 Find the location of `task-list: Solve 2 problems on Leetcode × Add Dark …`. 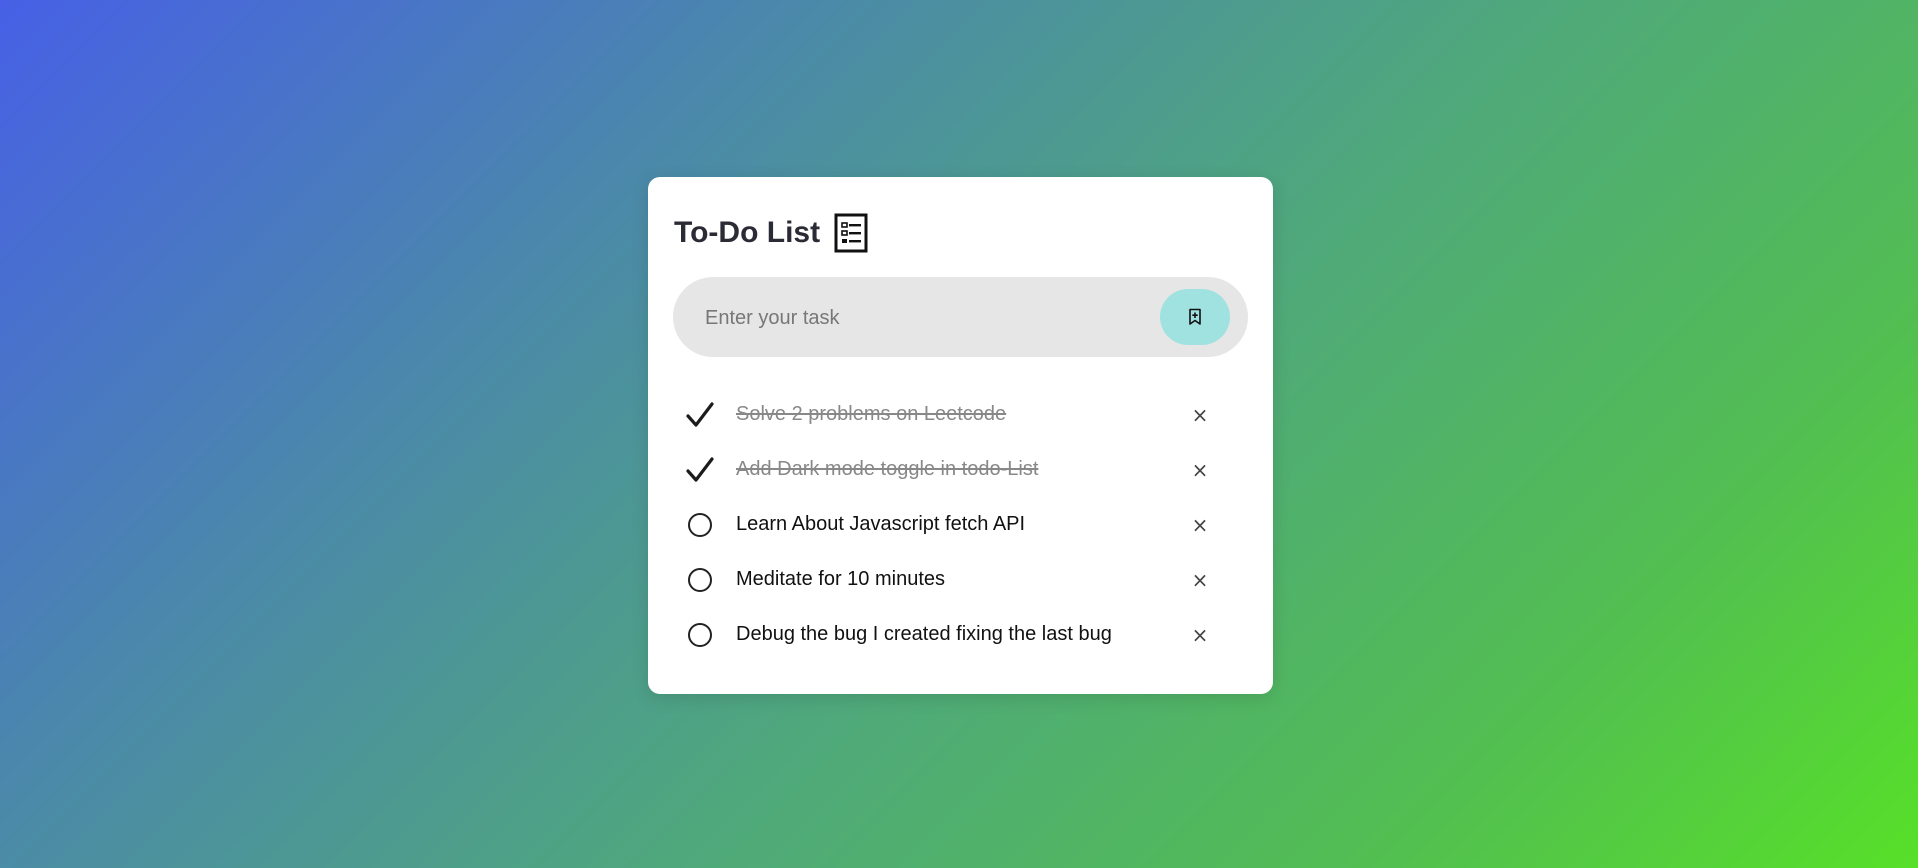

task-list: Solve 2 problems on Leetcode × Add Dark … is located at coordinates (966, 524).